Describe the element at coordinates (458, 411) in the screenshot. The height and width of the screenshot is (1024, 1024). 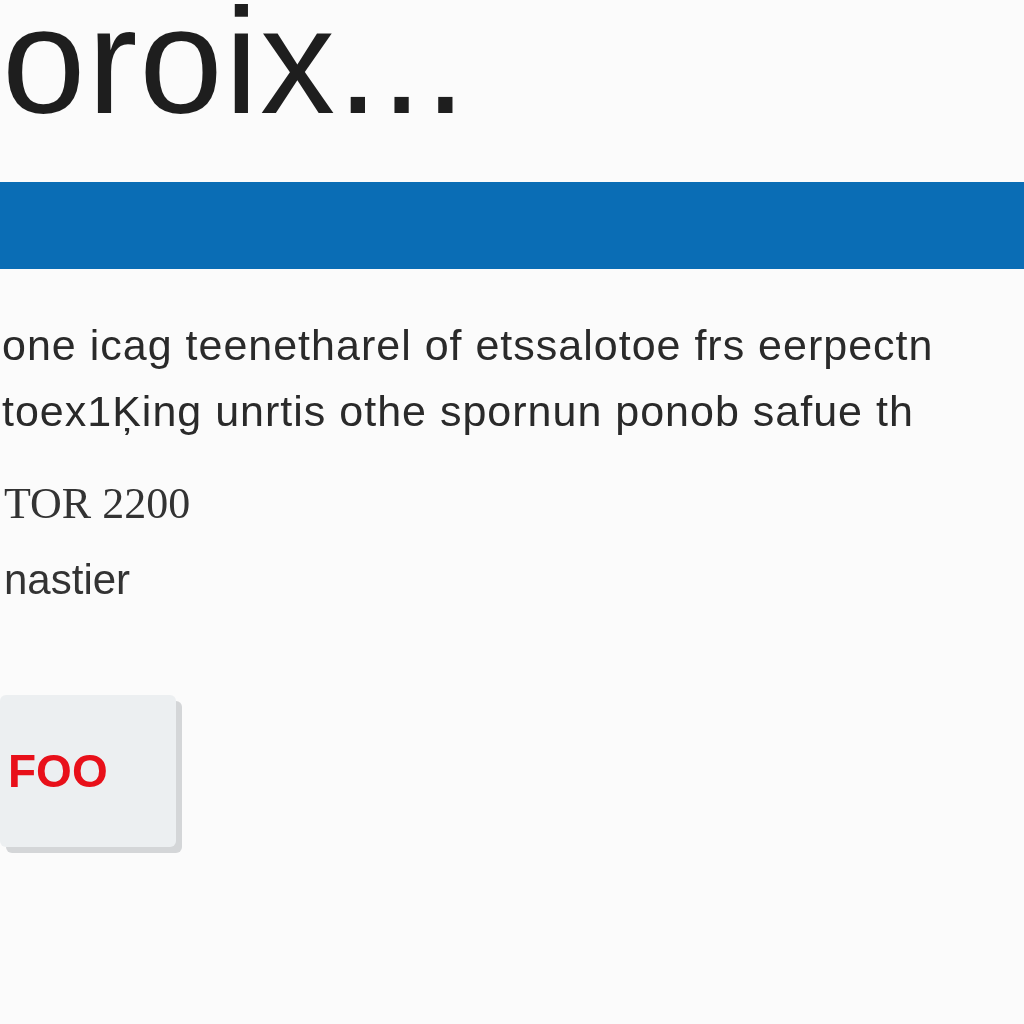
I see `paragraph-line: toex1Ķing unrtis othe spornun ponob safue th` at that location.